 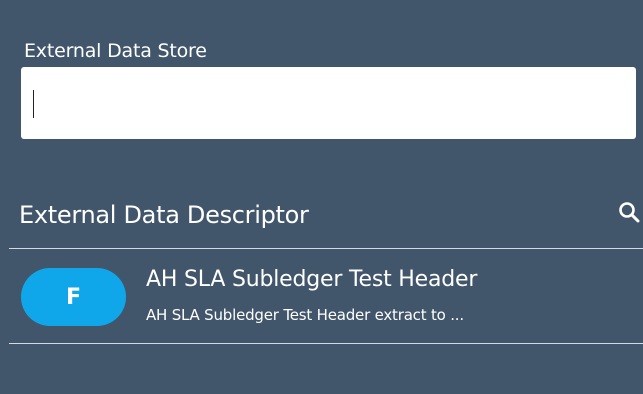 What do you see at coordinates (33, 104) in the screenshot?
I see `text-caret` at bounding box center [33, 104].